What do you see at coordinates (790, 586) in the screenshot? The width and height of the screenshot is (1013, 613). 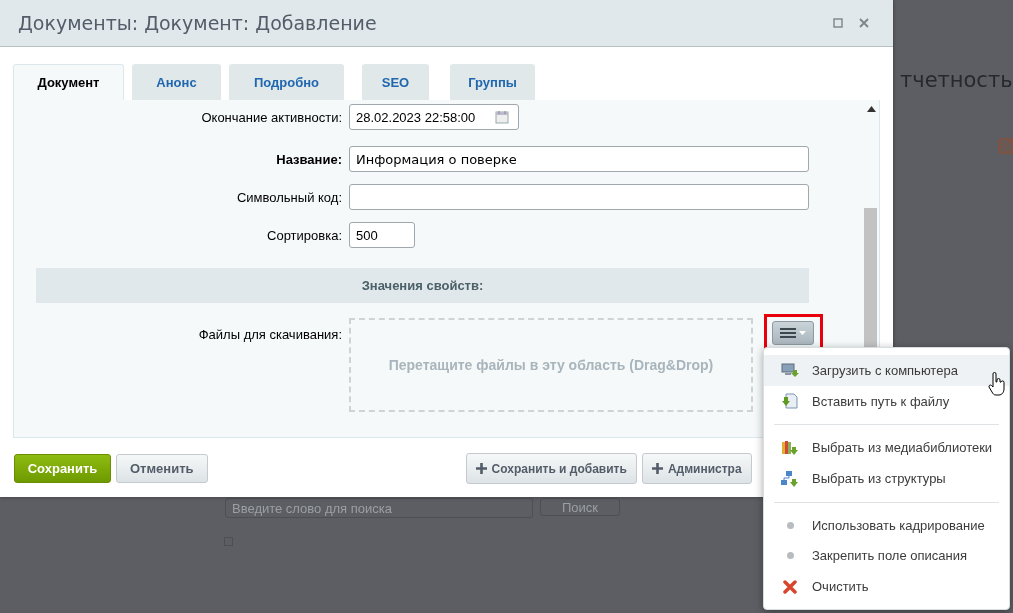 I see `delete-icon` at bounding box center [790, 586].